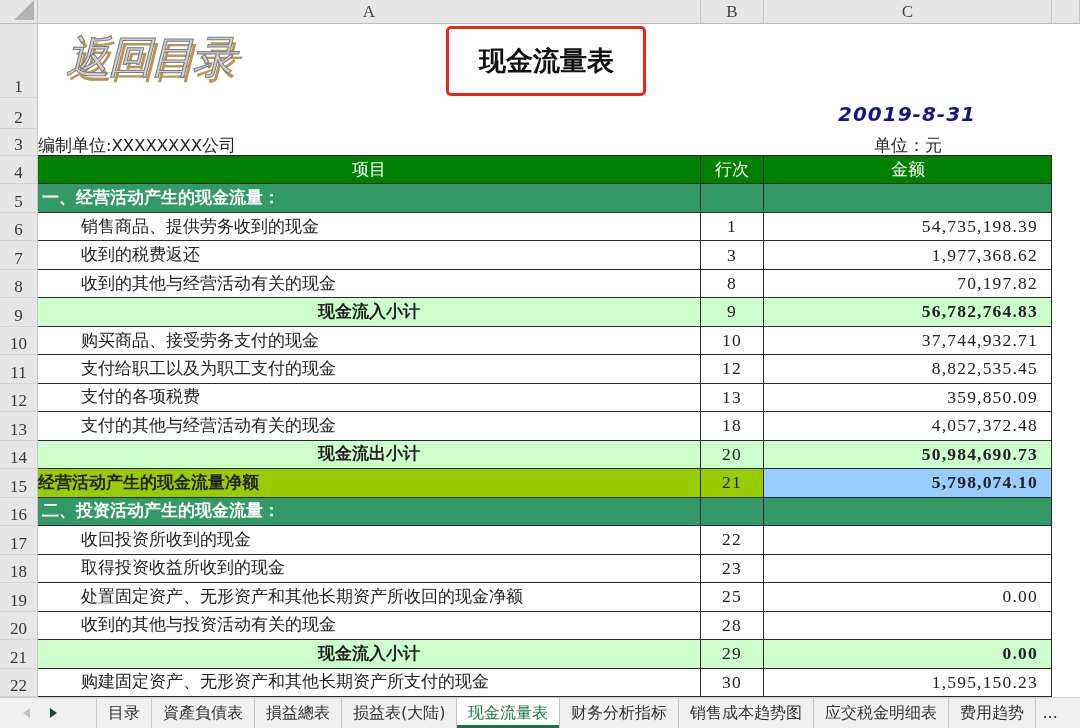 The width and height of the screenshot is (1080, 728). Describe the element at coordinates (19, 654) in the screenshot. I see `row-number: 21` at that location.